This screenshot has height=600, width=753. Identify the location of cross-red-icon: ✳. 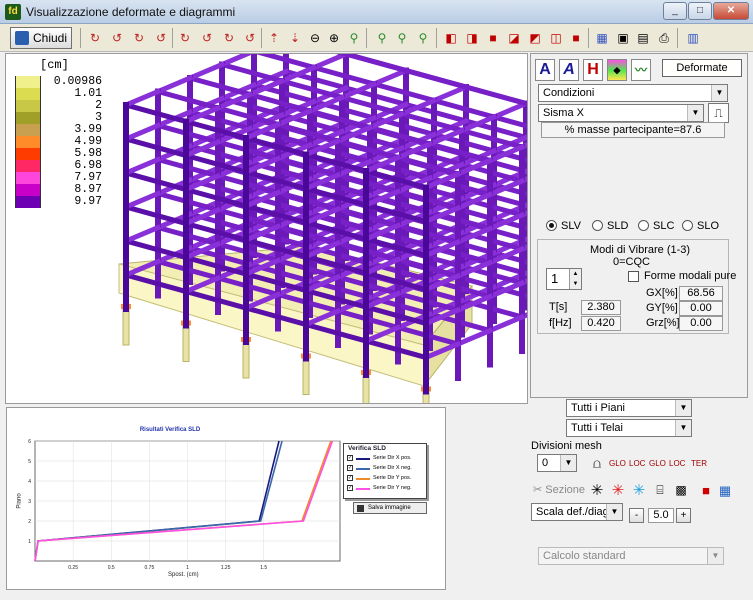
(618, 490).